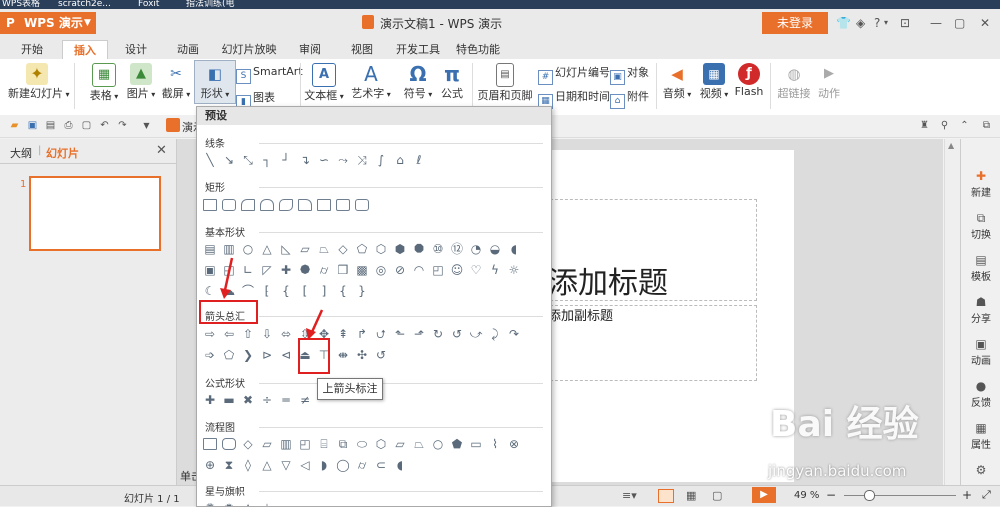 The width and height of the screenshot is (1000, 507). What do you see at coordinates (122, 125) in the screenshot?
I see `redo-icon: ↷` at bounding box center [122, 125].